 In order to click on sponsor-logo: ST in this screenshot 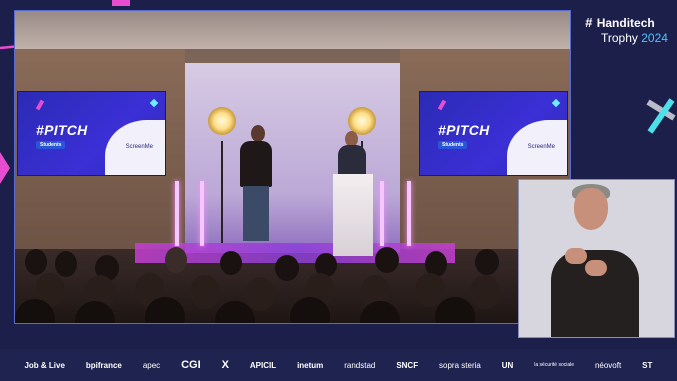, I will do `click(647, 365)`.